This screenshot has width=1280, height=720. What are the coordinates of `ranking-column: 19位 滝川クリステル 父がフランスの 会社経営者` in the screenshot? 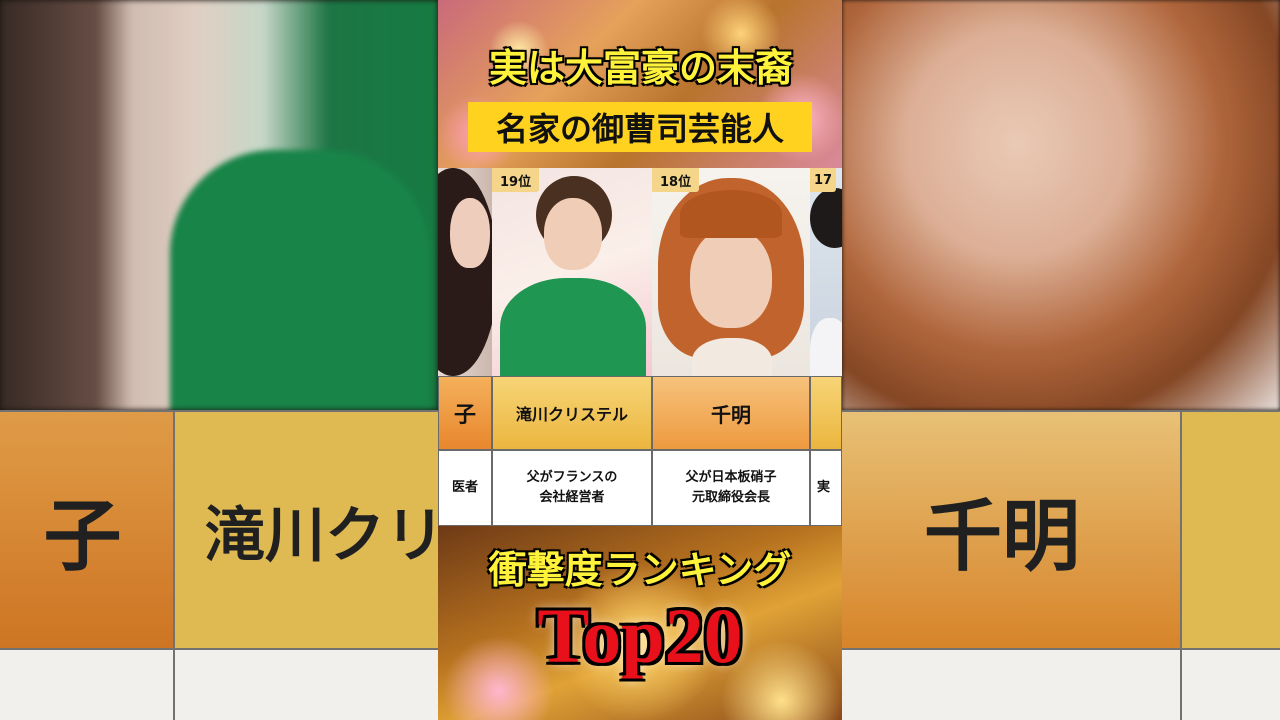 It's located at (572, 347).